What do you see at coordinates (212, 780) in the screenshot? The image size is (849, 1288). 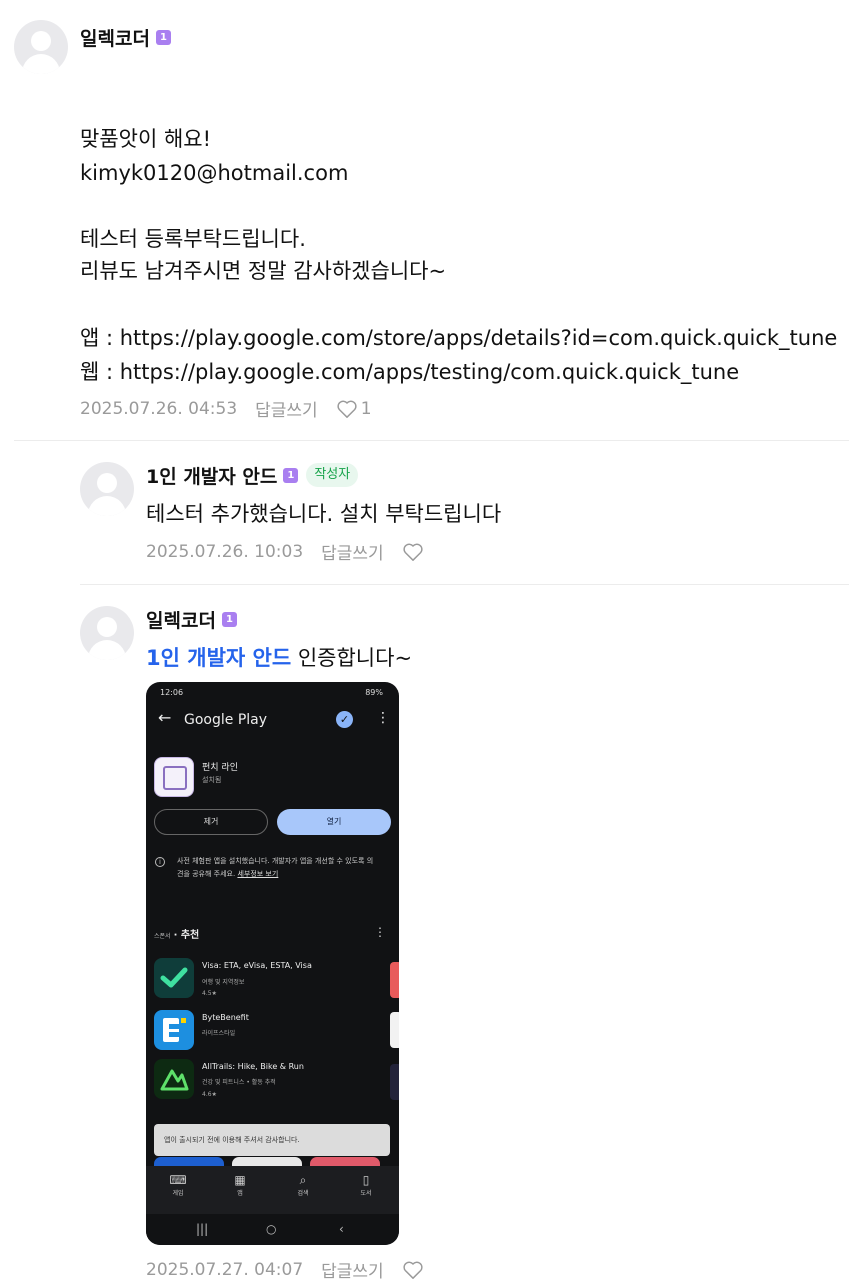 I see `app-install-status: 설치됨` at bounding box center [212, 780].